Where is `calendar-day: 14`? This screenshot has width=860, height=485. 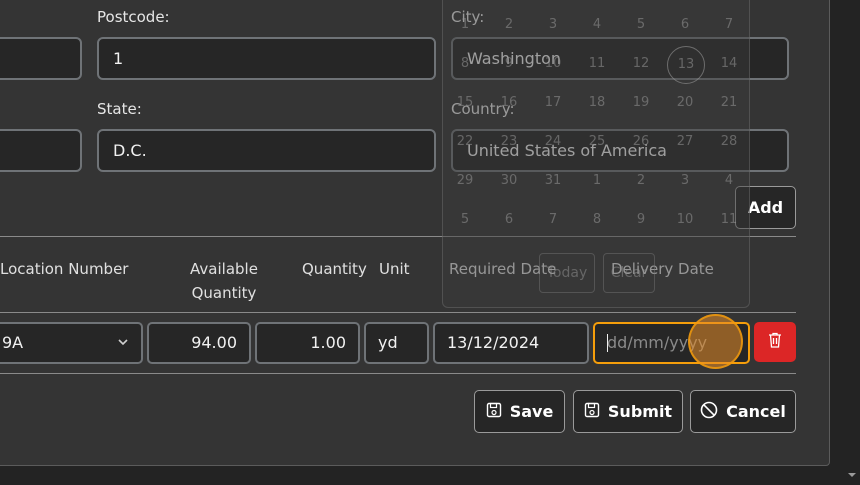
calendar-day: 14 is located at coordinates (729, 63).